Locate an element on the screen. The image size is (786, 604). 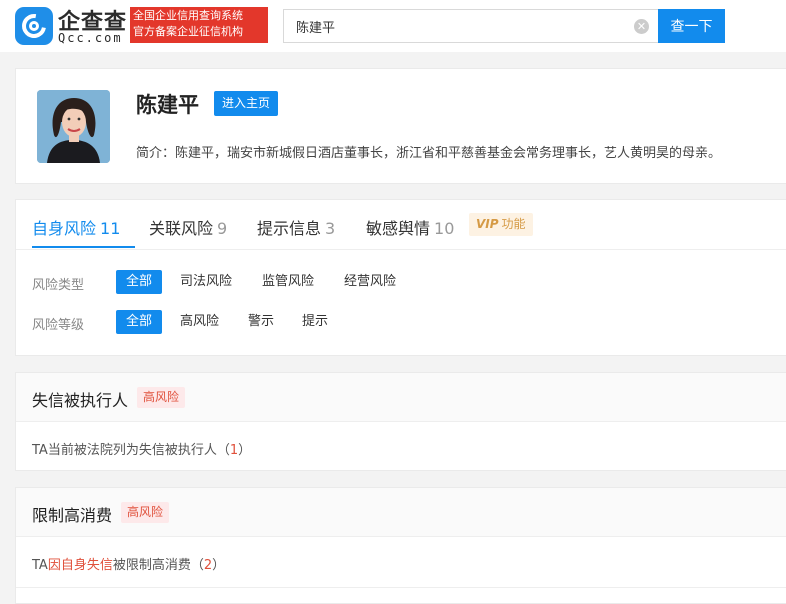
level-chip-hint: 提示 is located at coordinates (315, 322).